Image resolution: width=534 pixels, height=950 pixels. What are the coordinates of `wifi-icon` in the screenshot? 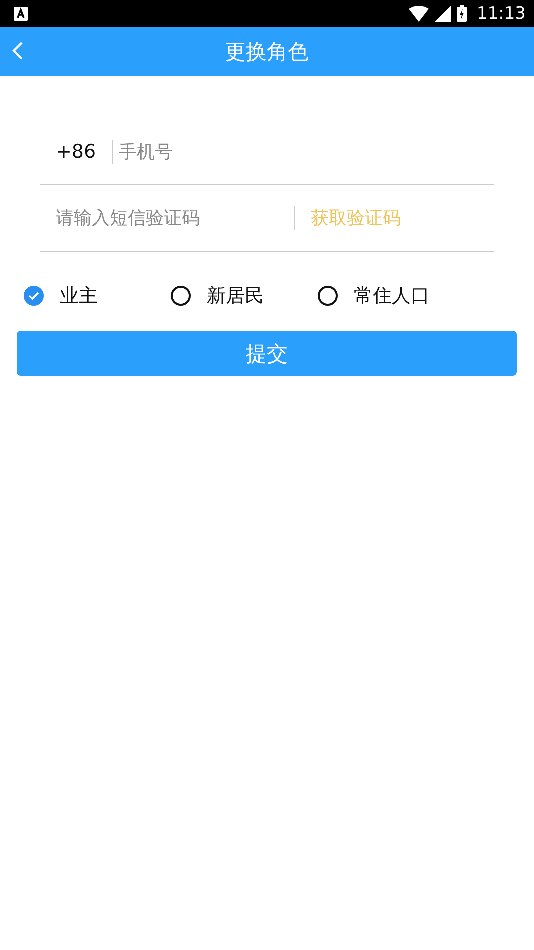 It's located at (419, 14).